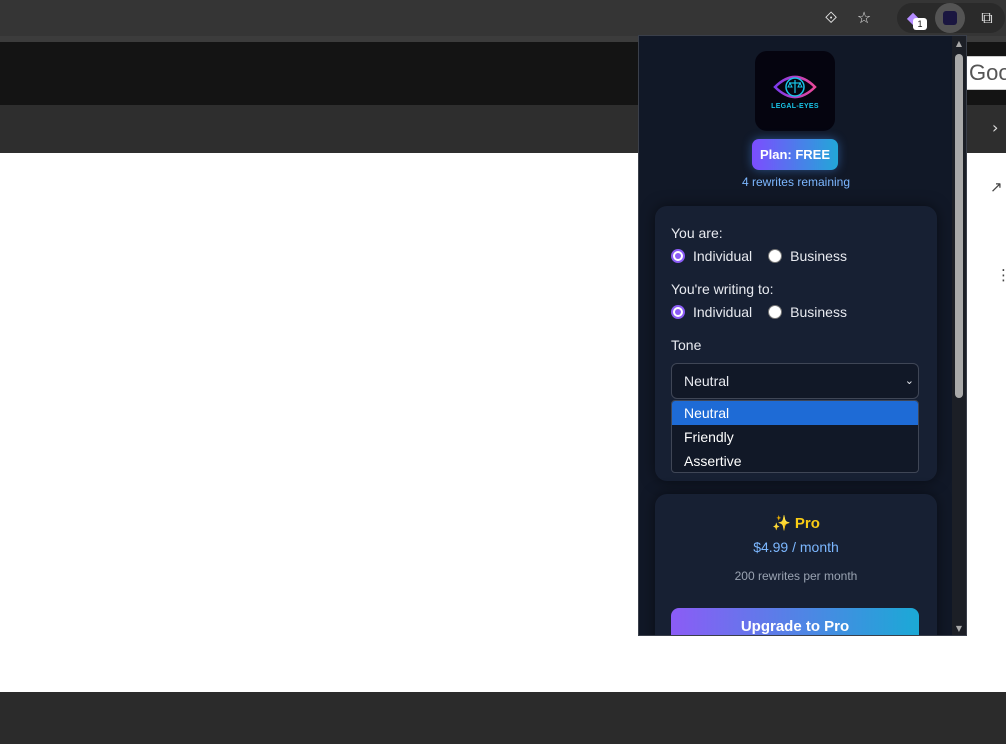 The height and width of the screenshot is (744, 1006). What do you see at coordinates (831, 18) in the screenshot?
I see `install-app-icon: ⟐` at bounding box center [831, 18].